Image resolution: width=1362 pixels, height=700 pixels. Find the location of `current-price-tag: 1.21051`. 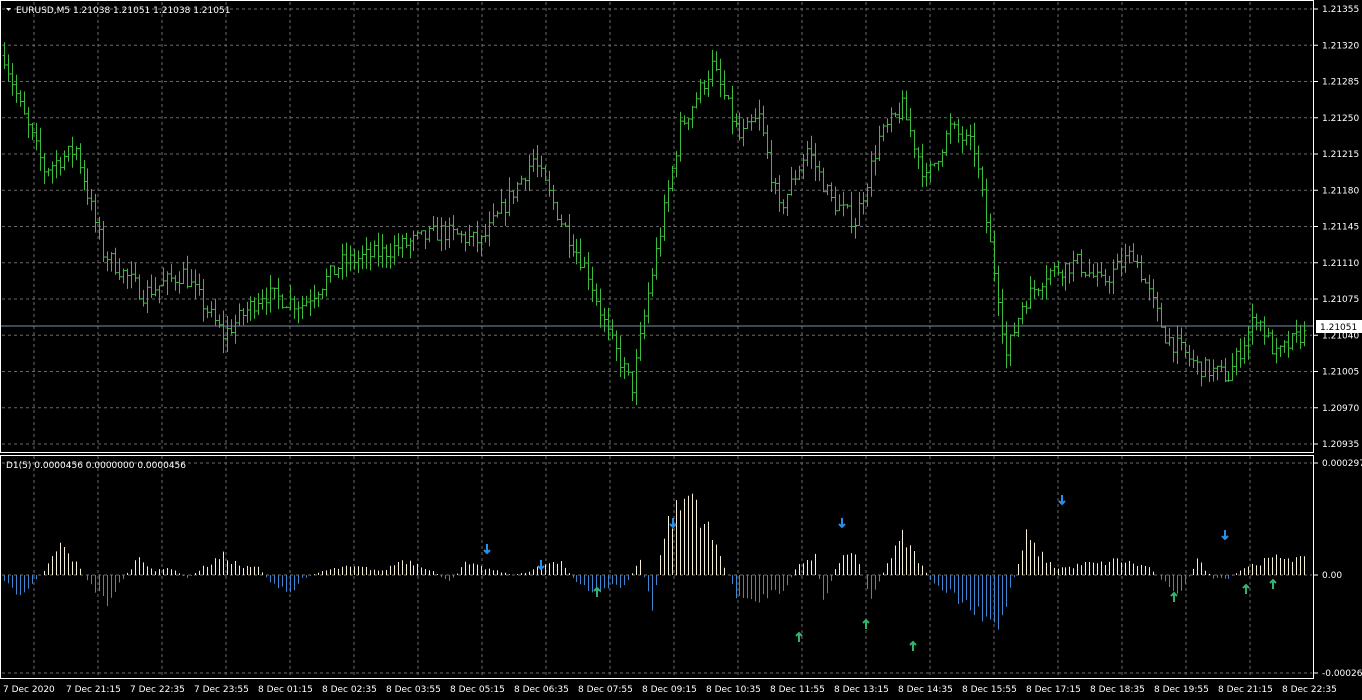

current-price-tag: 1.21051 is located at coordinates (1339, 326).